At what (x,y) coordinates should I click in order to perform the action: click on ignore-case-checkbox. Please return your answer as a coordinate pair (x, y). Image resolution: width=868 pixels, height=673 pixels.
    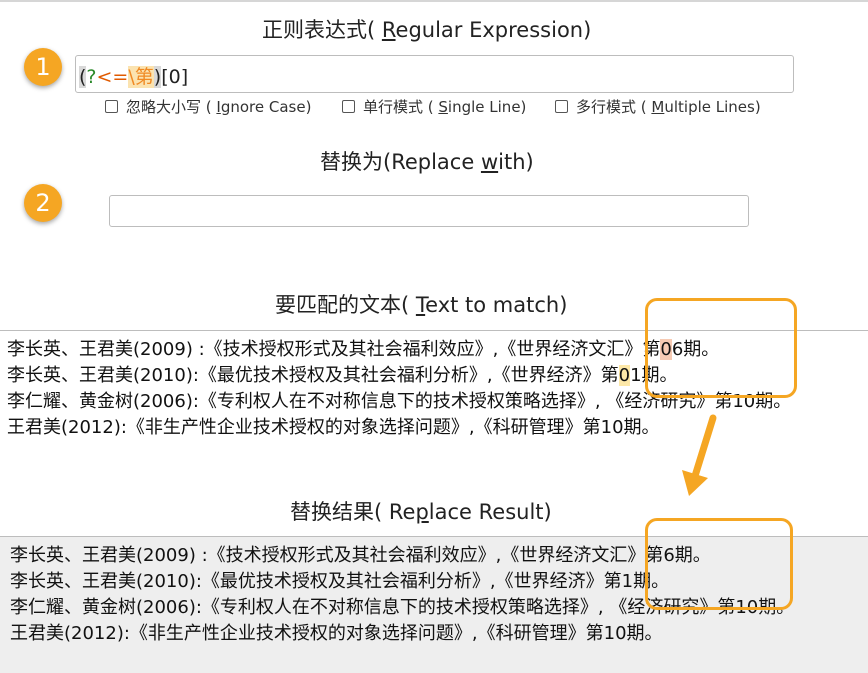
    Looking at the image, I should click on (111, 106).